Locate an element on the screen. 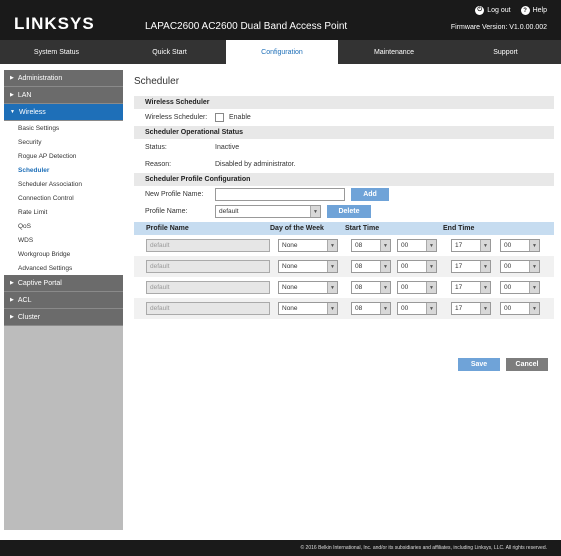 This screenshot has height=556, width=561. collapse-arrow-icon: ▼ is located at coordinates (12, 112).